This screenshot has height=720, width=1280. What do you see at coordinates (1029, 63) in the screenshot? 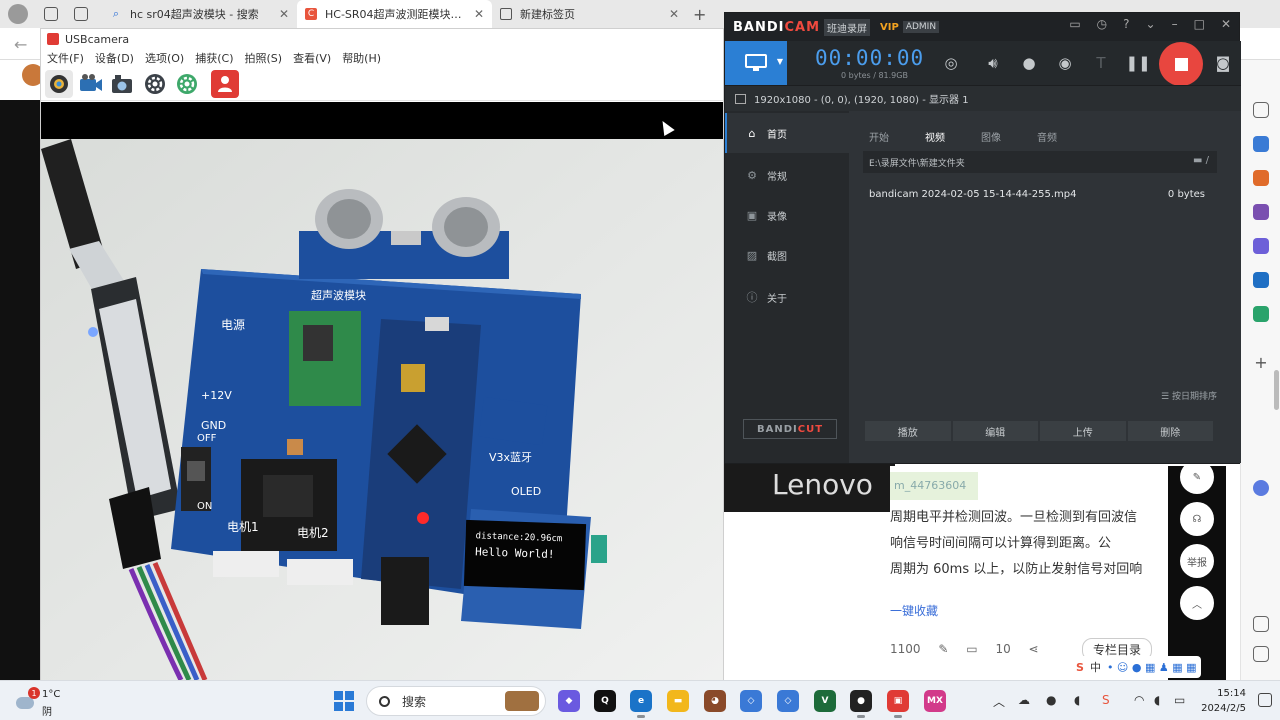
I see `microphone-icon: ●` at bounding box center [1029, 63].